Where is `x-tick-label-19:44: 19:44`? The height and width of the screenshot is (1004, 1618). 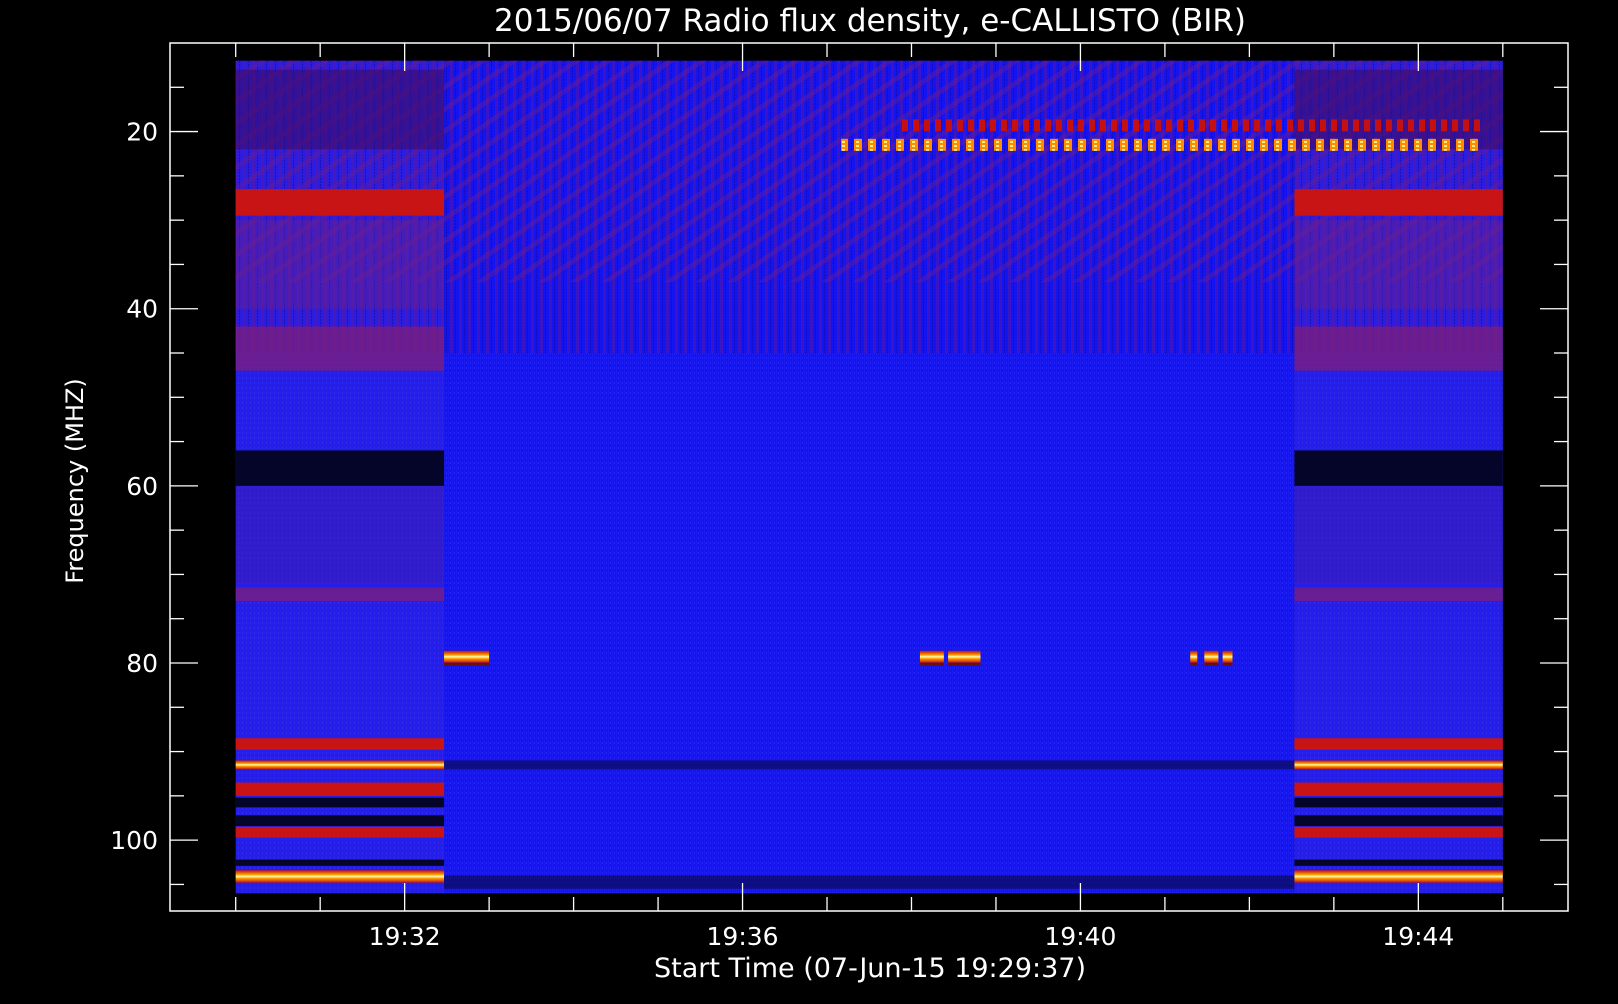 x-tick-label-19:44: 19:44 is located at coordinates (1418, 936).